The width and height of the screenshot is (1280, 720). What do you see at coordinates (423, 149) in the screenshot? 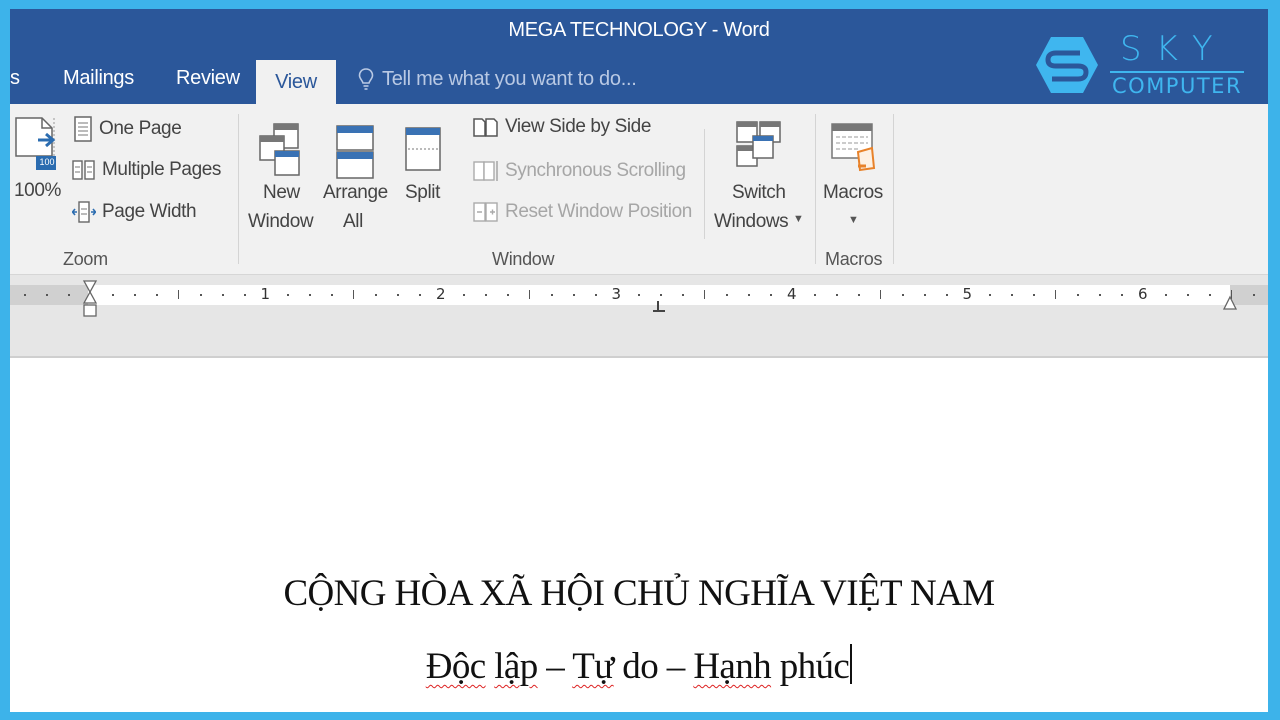
I see `split-icon` at bounding box center [423, 149].